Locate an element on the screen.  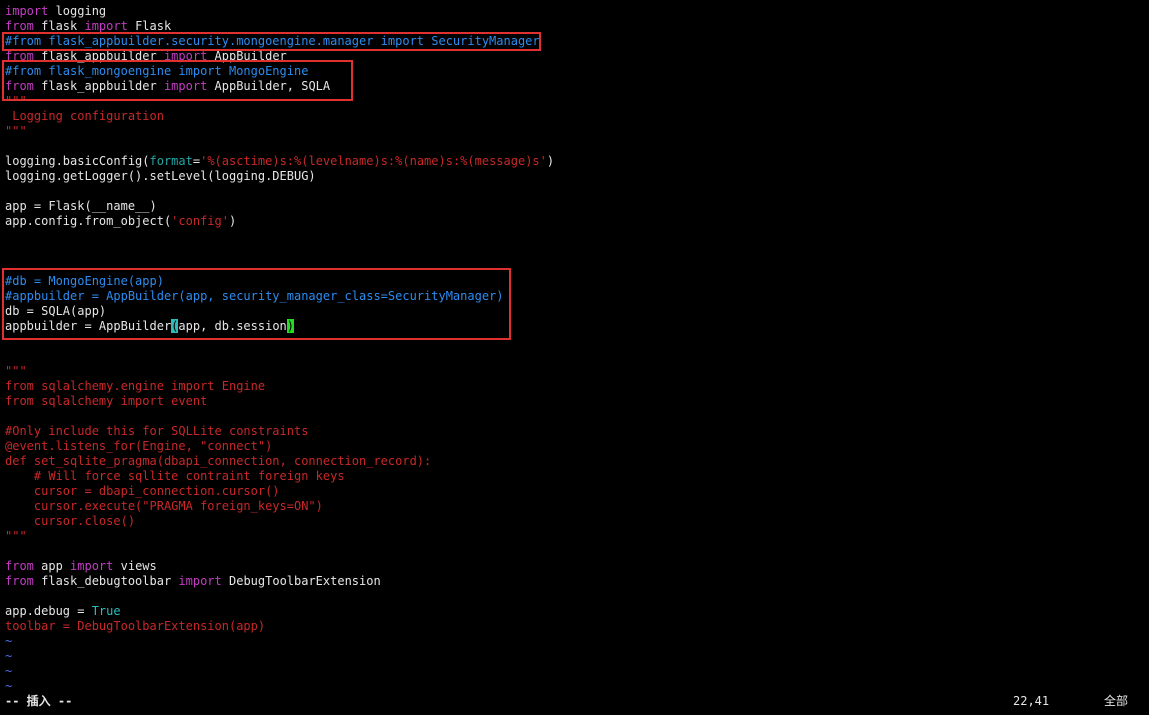
status-bar: -- 插入 -- 22,41 全部 is located at coordinates (574, 701).